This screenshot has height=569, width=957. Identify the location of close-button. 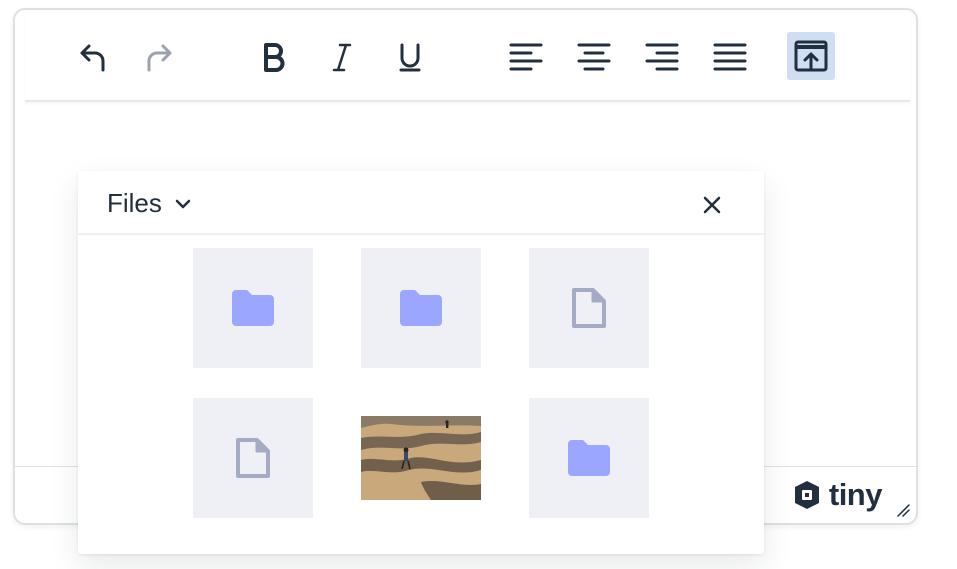
(712, 205).